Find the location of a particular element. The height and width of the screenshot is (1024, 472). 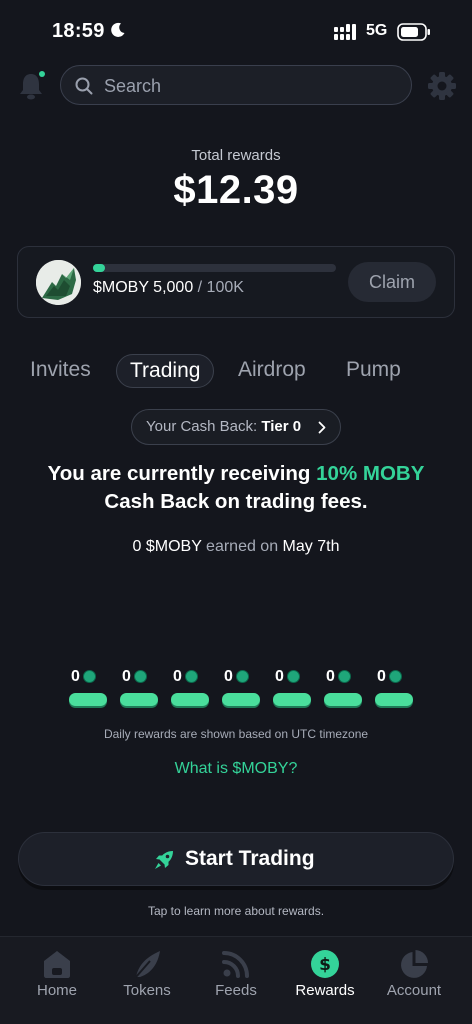

cashback-line1-text: You are currently receiving is located at coordinates (182, 473).